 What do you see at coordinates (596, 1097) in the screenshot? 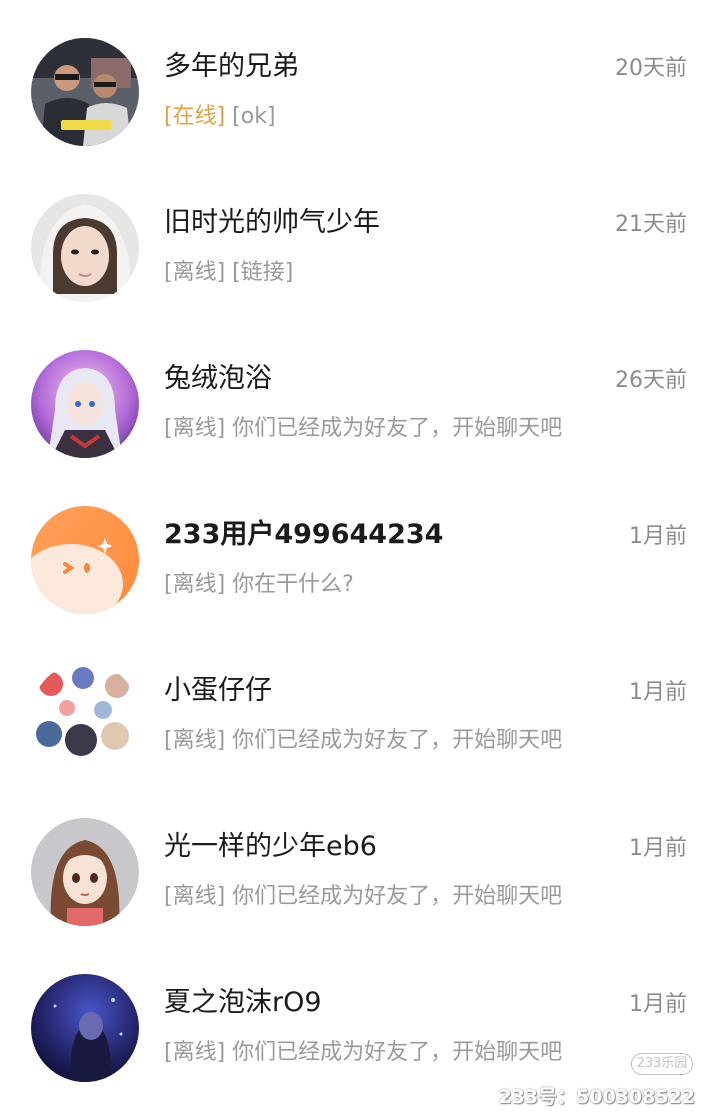
I see `watermark-id: 233号：500308522` at bounding box center [596, 1097].